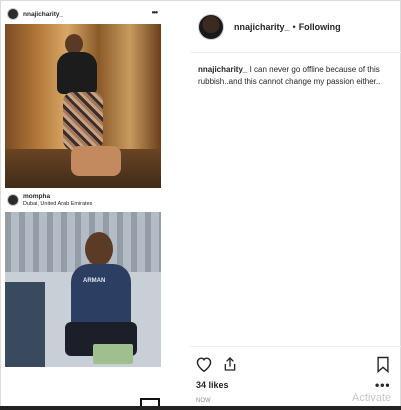  What do you see at coordinates (154, 12) in the screenshot?
I see `ellipsis-icon: •••` at bounding box center [154, 12].